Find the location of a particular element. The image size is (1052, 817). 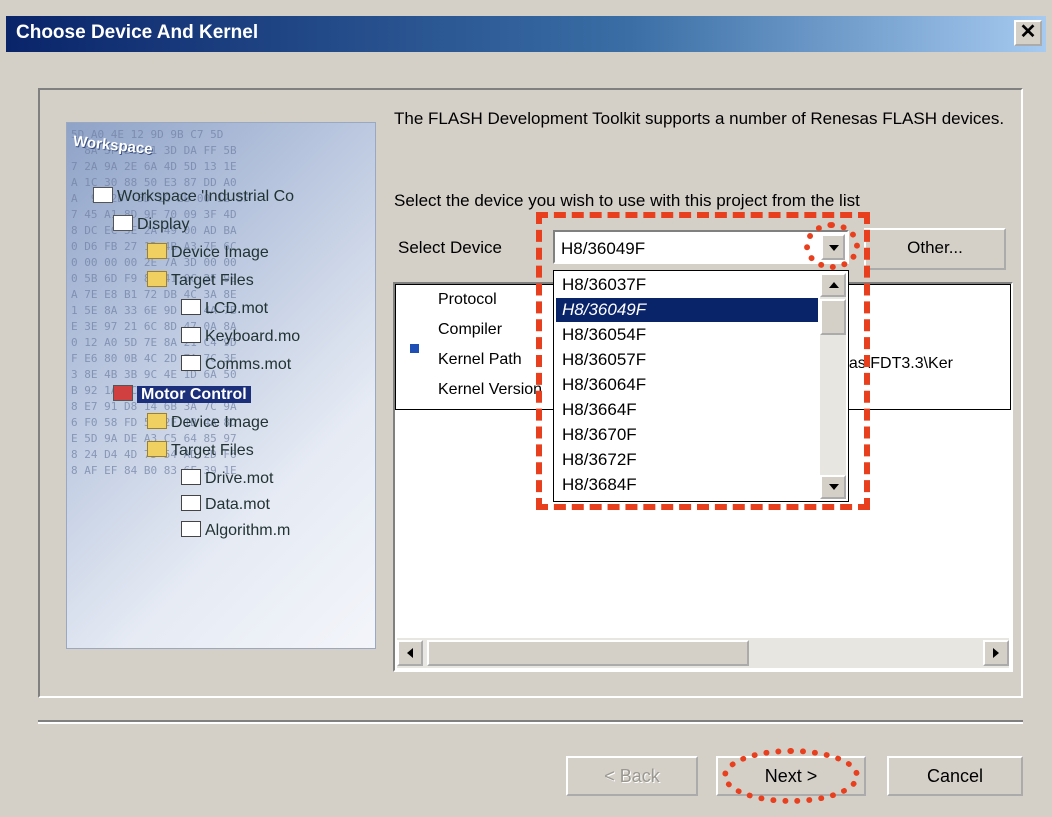

arrow-up-icon is located at coordinates (834, 285).